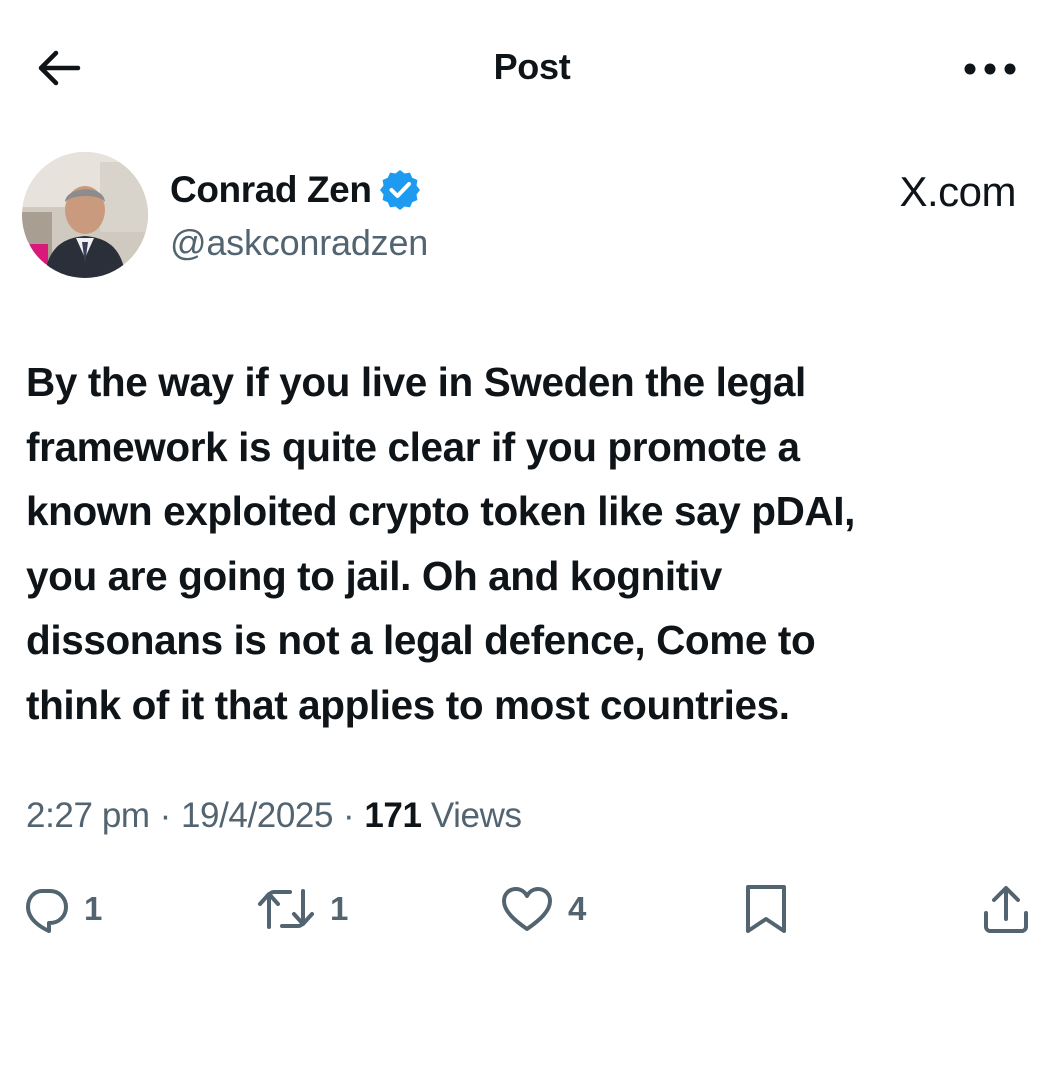  Describe the element at coordinates (527, 909) in the screenshot. I see `heart-icon` at that location.